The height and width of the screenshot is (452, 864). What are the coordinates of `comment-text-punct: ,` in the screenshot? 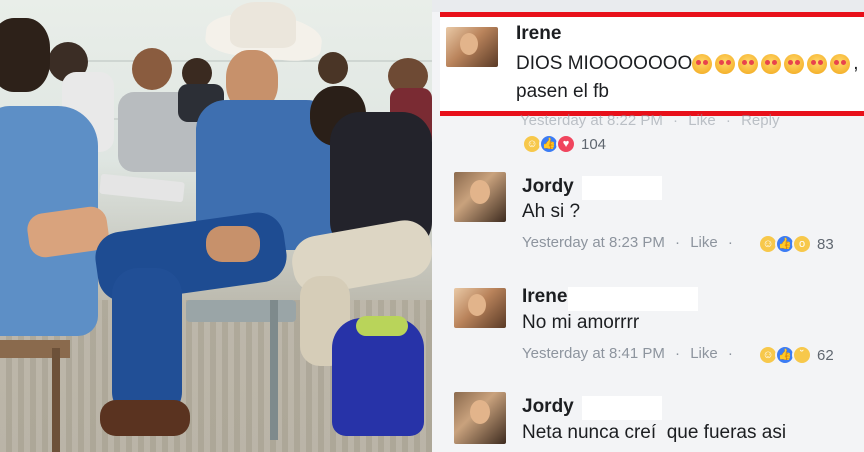 It's located at (856, 63).